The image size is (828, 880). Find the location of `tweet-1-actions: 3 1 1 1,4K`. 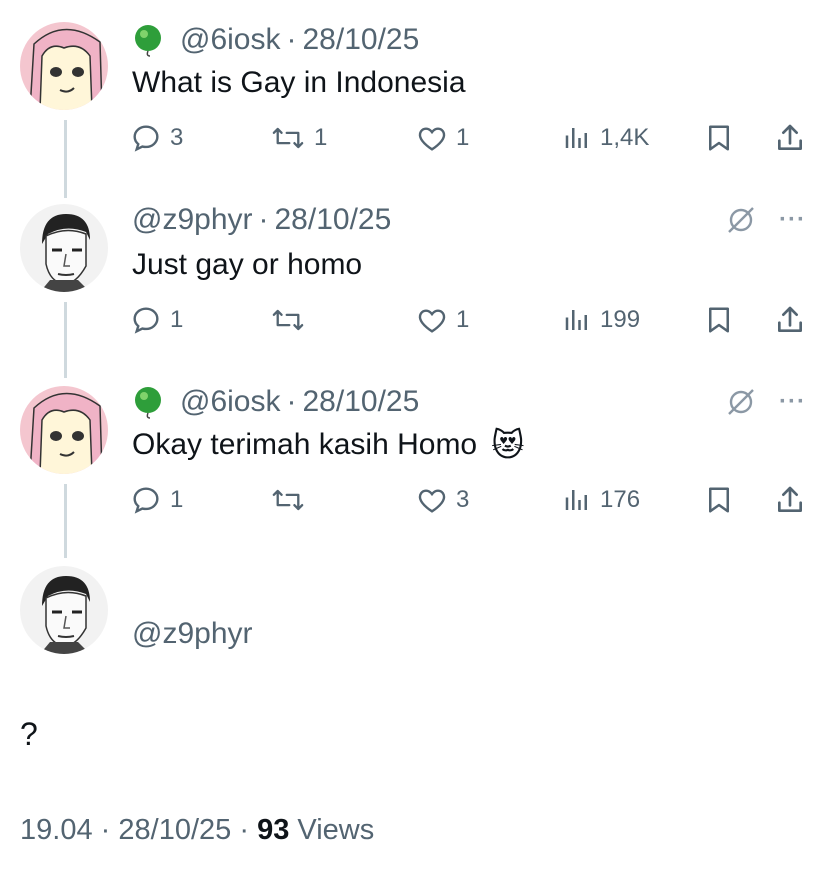

tweet-1-actions: 3 1 1 1,4K is located at coordinates (470, 138).